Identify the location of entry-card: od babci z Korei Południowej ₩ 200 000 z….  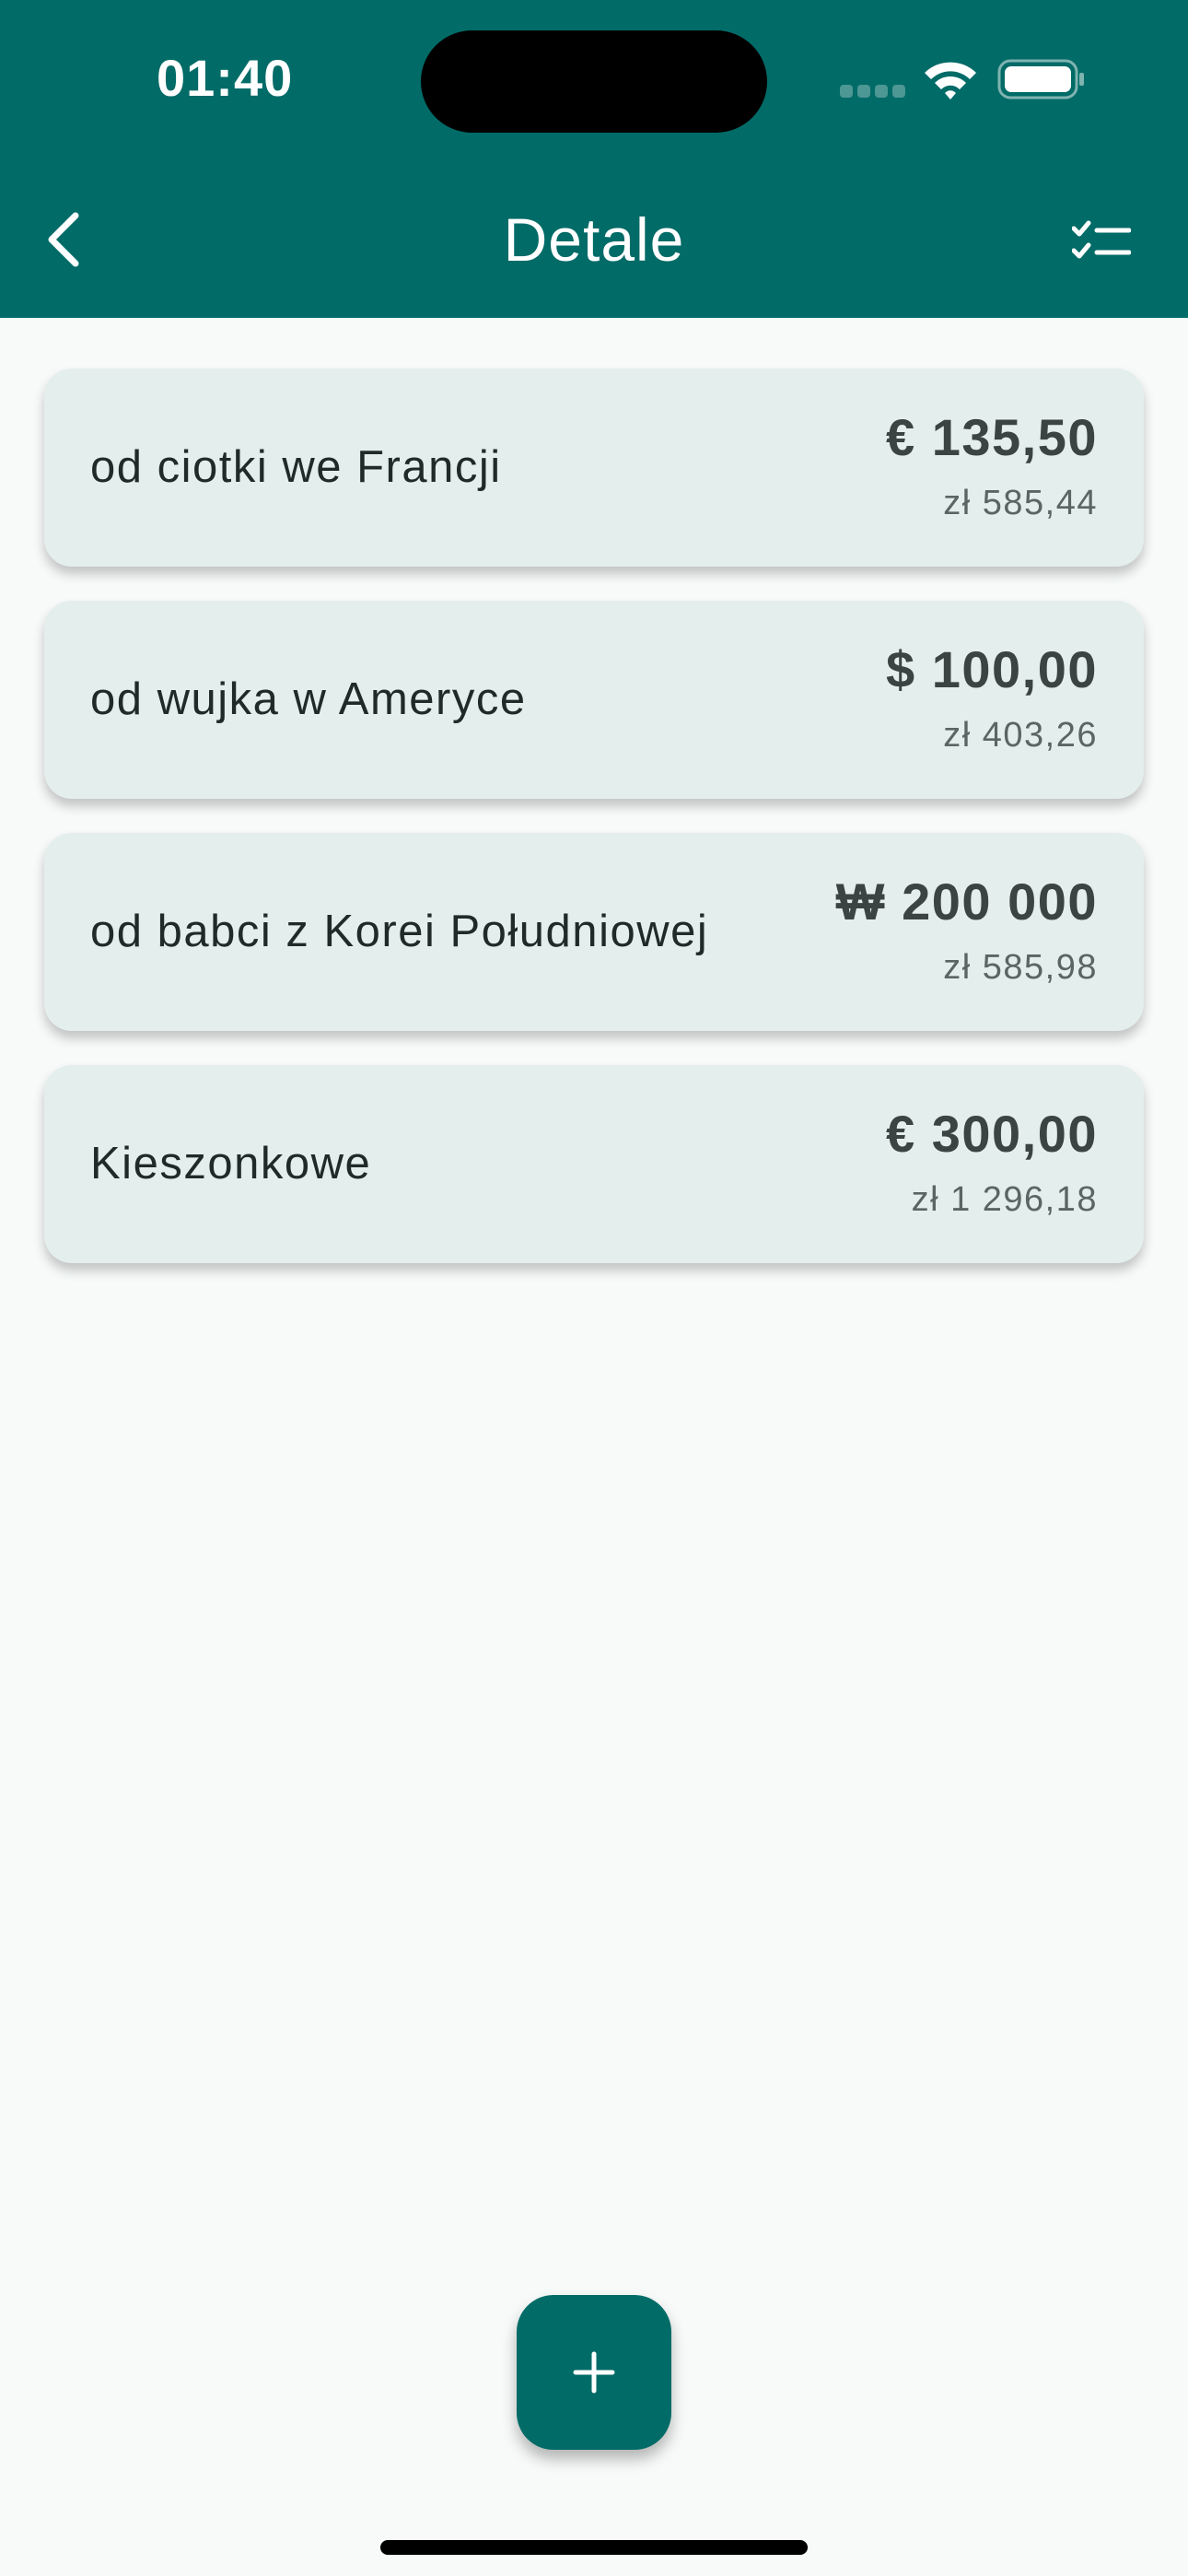
(594, 932).